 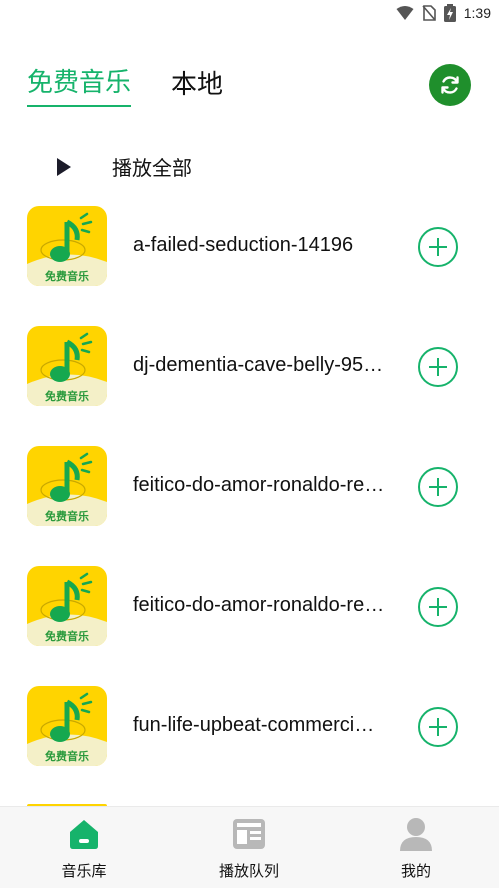 I want to click on refresh-icon, so click(x=450, y=85).